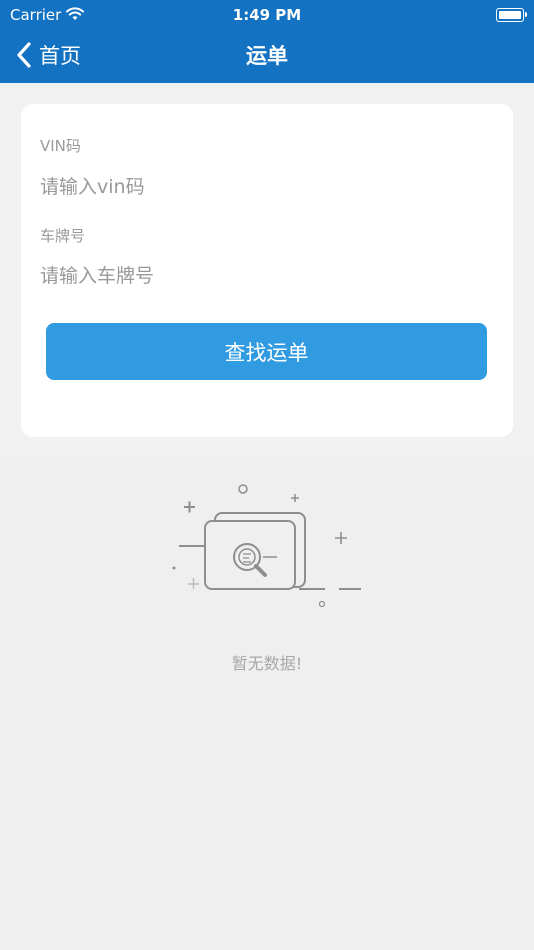 Image resolution: width=534 pixels, height=950 pixels. What do you see at coordinates (267, 56) in the screenshot?
I see `page-title: 运单` at bounding box center [267, 56].